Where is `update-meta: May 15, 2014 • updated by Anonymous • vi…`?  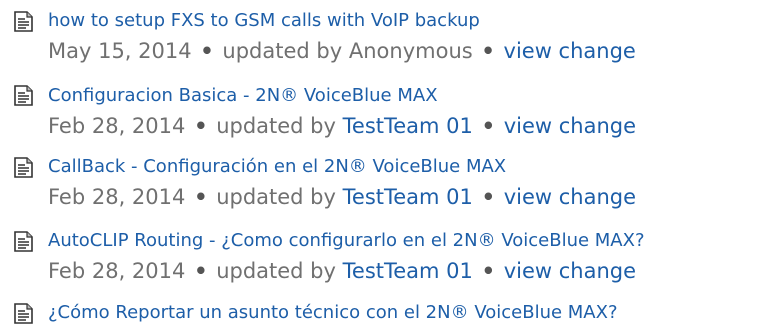
update-meta: May 15, 2014 • updated by Anonymous • vi… is located at coordinates (342, 51).